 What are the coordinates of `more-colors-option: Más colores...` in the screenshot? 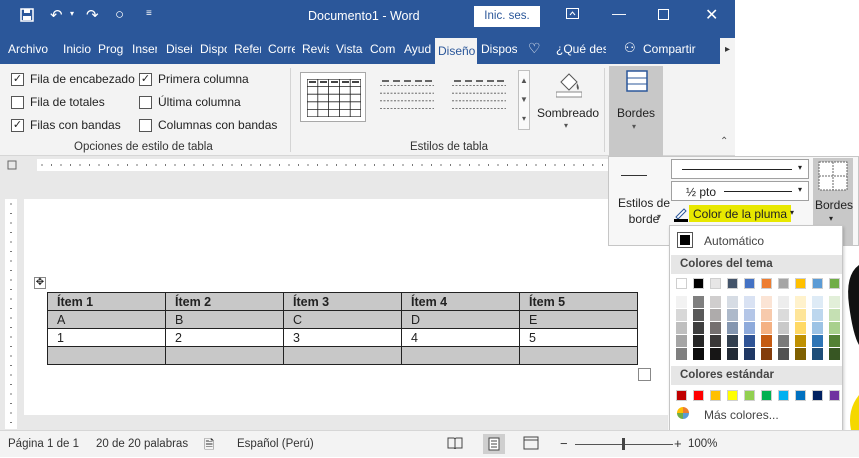 It's located at (741, 415).